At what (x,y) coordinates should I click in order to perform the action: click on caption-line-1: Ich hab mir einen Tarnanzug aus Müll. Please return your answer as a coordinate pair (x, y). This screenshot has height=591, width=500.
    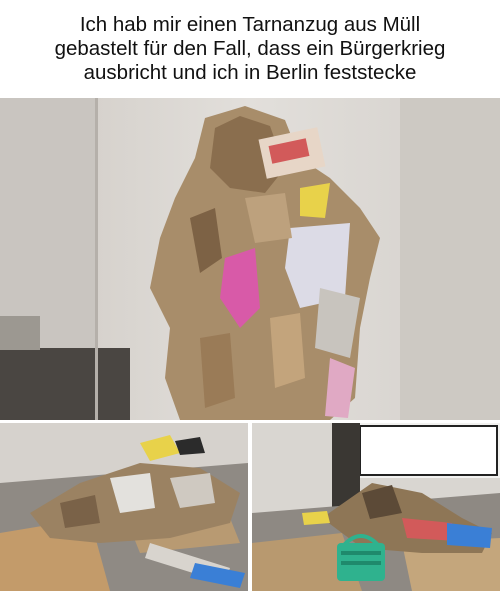
    Looking at the image, I should click on (250, 24).